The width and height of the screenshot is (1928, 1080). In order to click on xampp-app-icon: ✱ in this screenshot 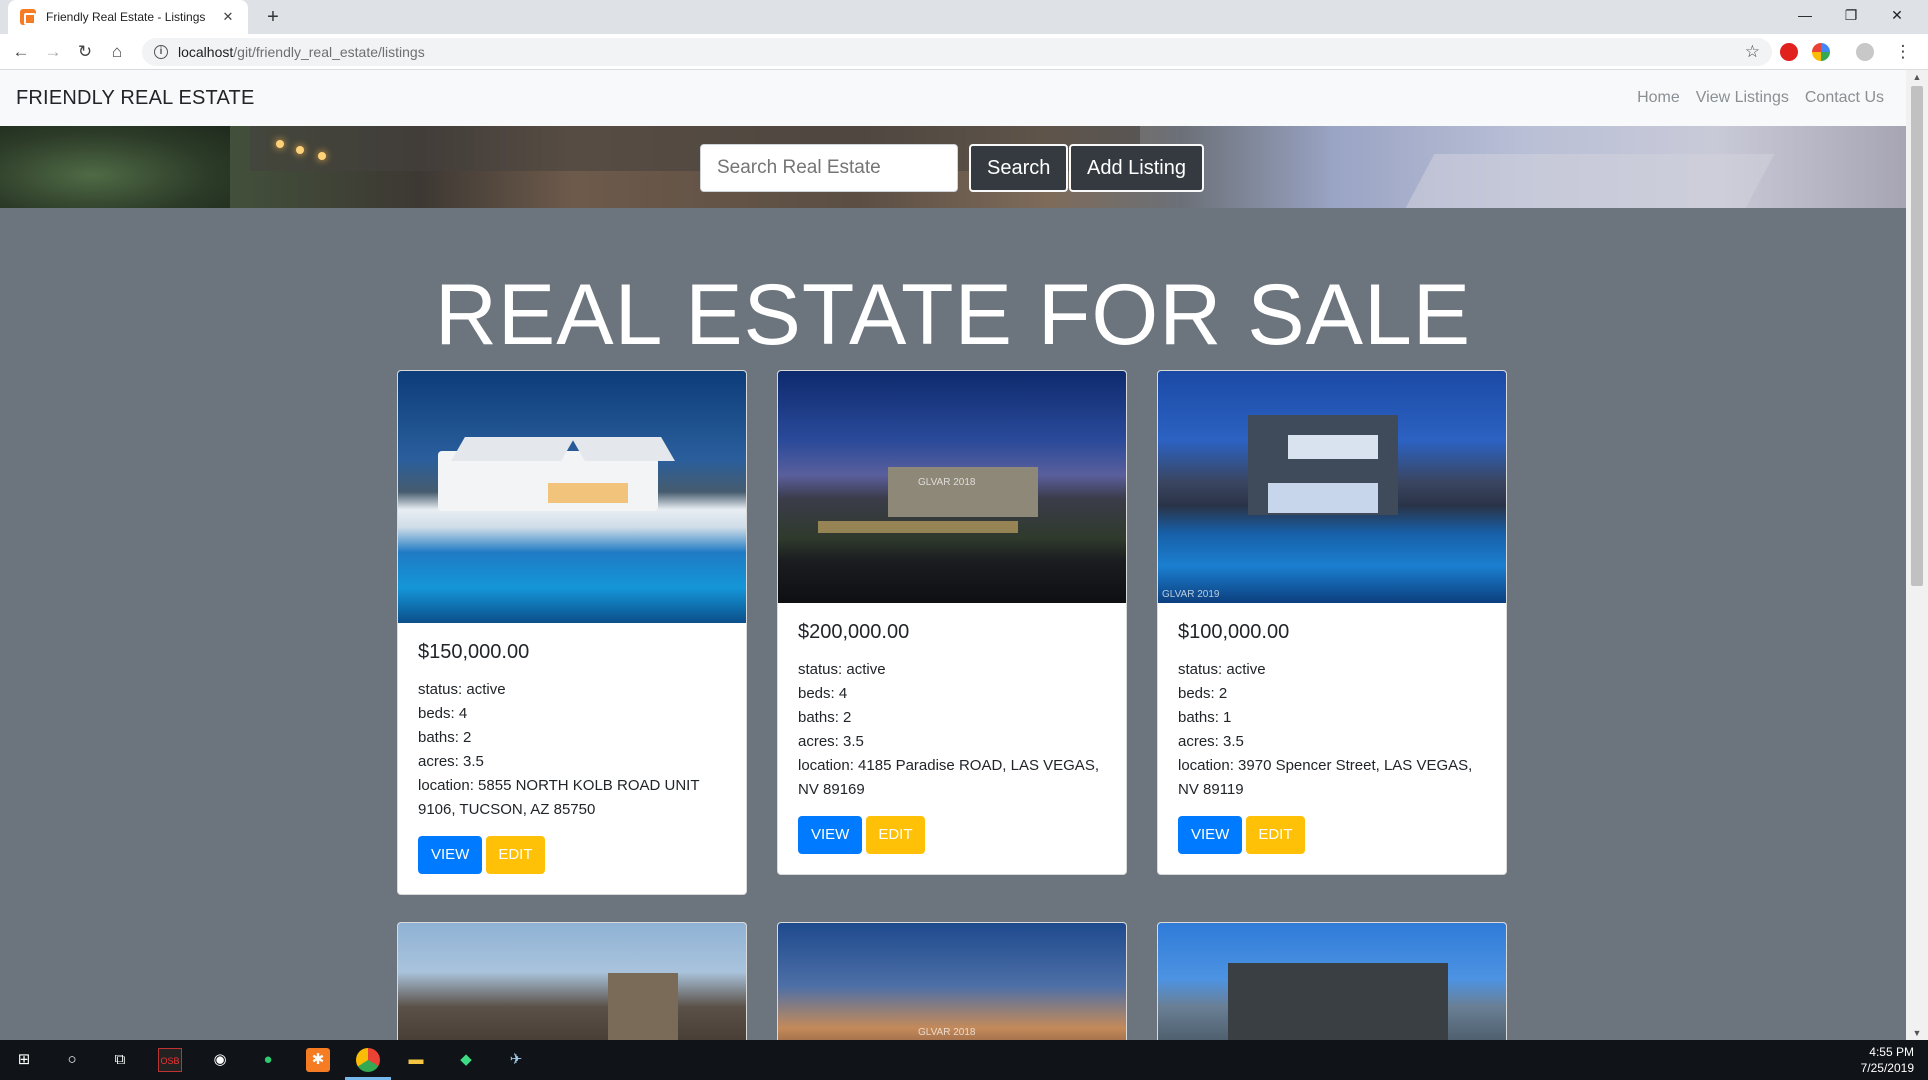, I will do `click(318, 1060)`.